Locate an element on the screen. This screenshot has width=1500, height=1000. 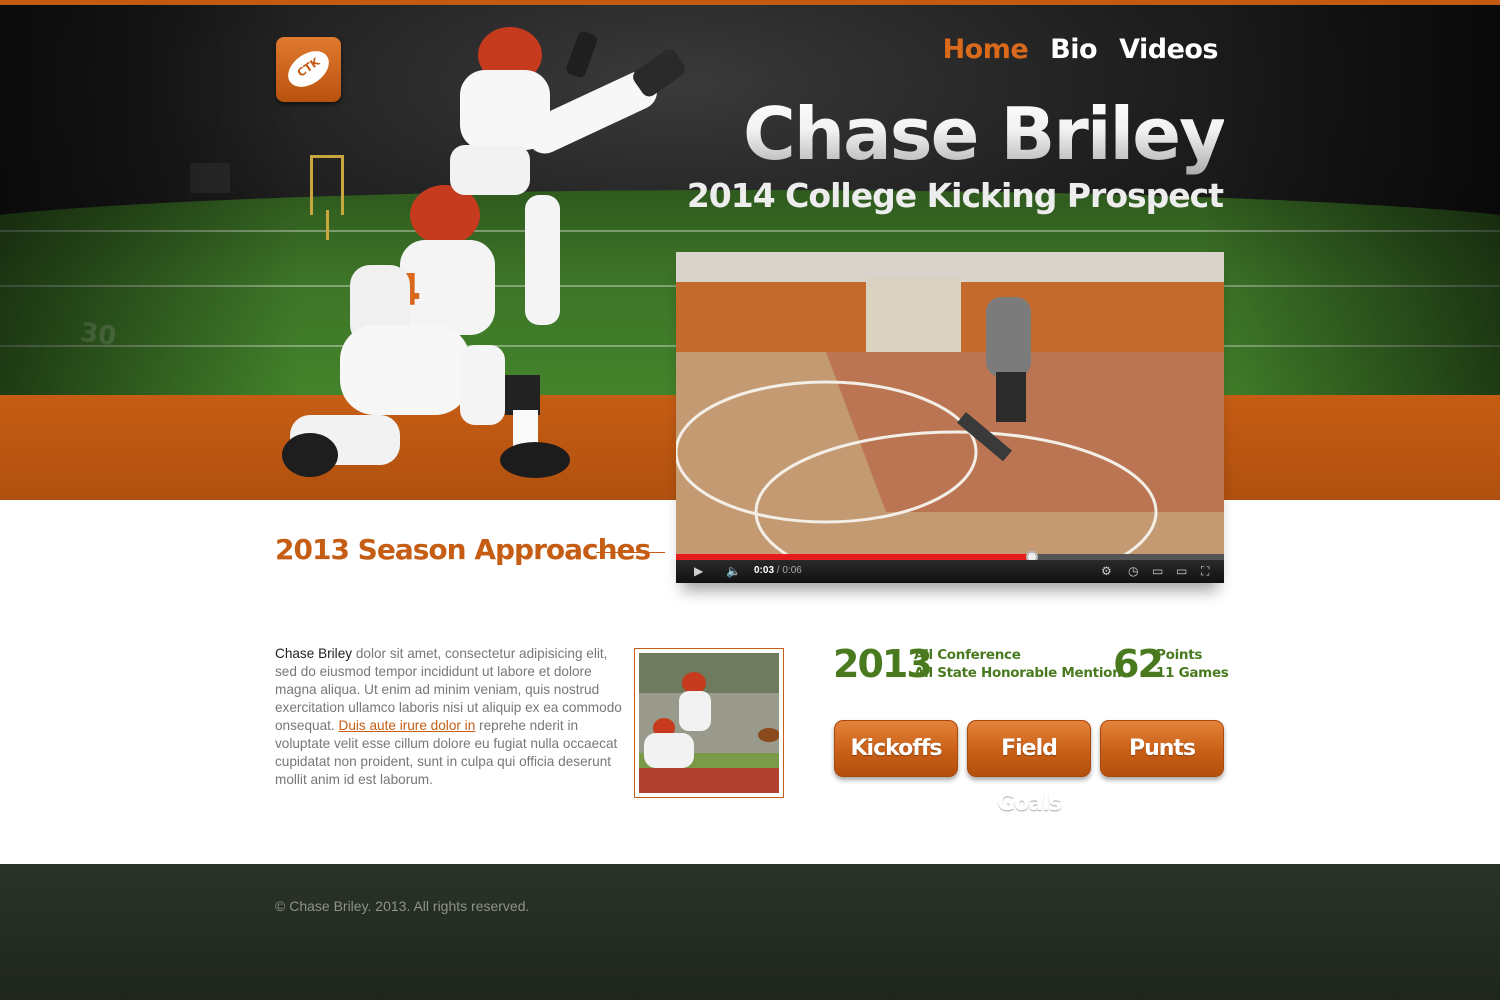
article-link: Duis aute irure dolor in is located at coordinates (407, 725).